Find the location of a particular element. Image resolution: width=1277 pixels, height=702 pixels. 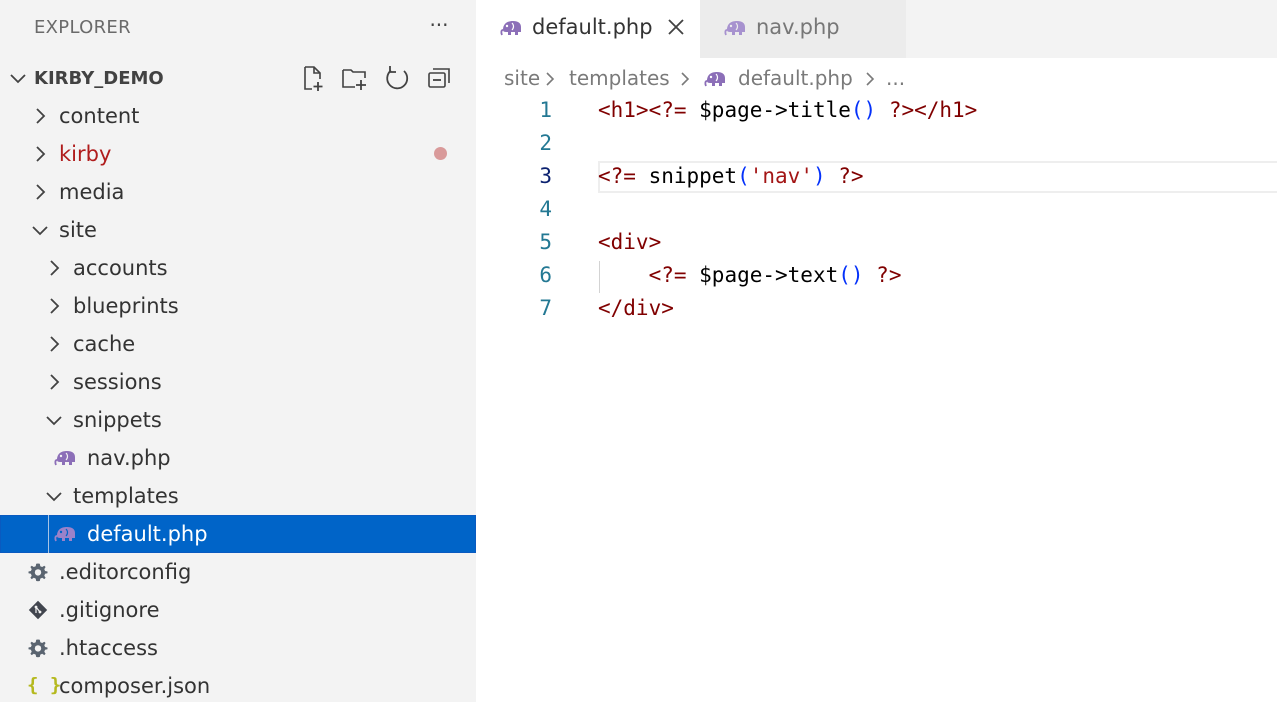

code-token: ?></h1> is located at coordinates (927, 110).